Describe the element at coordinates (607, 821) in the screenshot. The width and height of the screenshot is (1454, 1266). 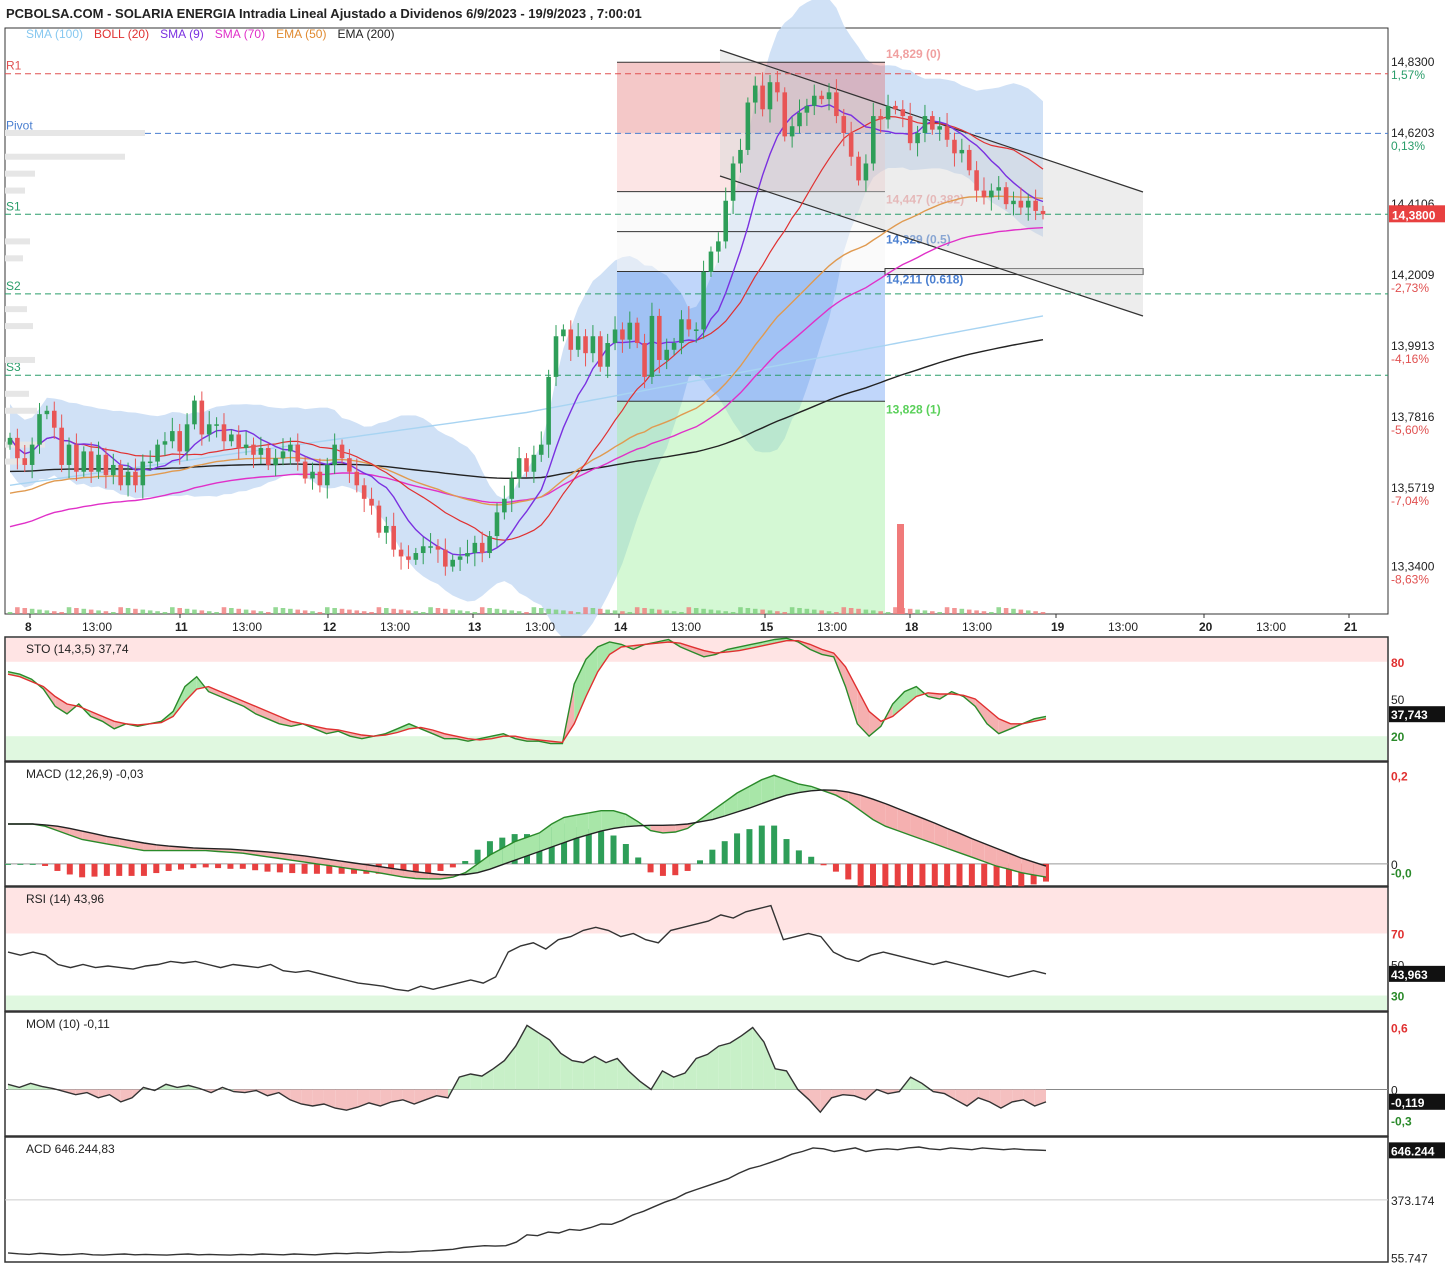
I see `macd-fill` at that location.